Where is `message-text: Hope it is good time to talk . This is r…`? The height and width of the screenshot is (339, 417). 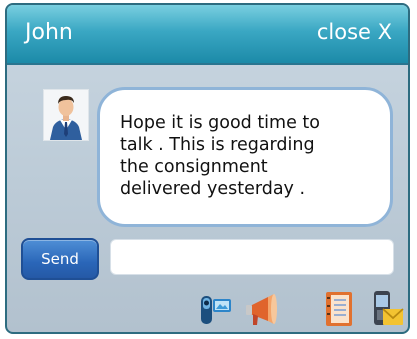
message-text: Hope it is good time to talk . This is r… is located at coordinates (220, 156).